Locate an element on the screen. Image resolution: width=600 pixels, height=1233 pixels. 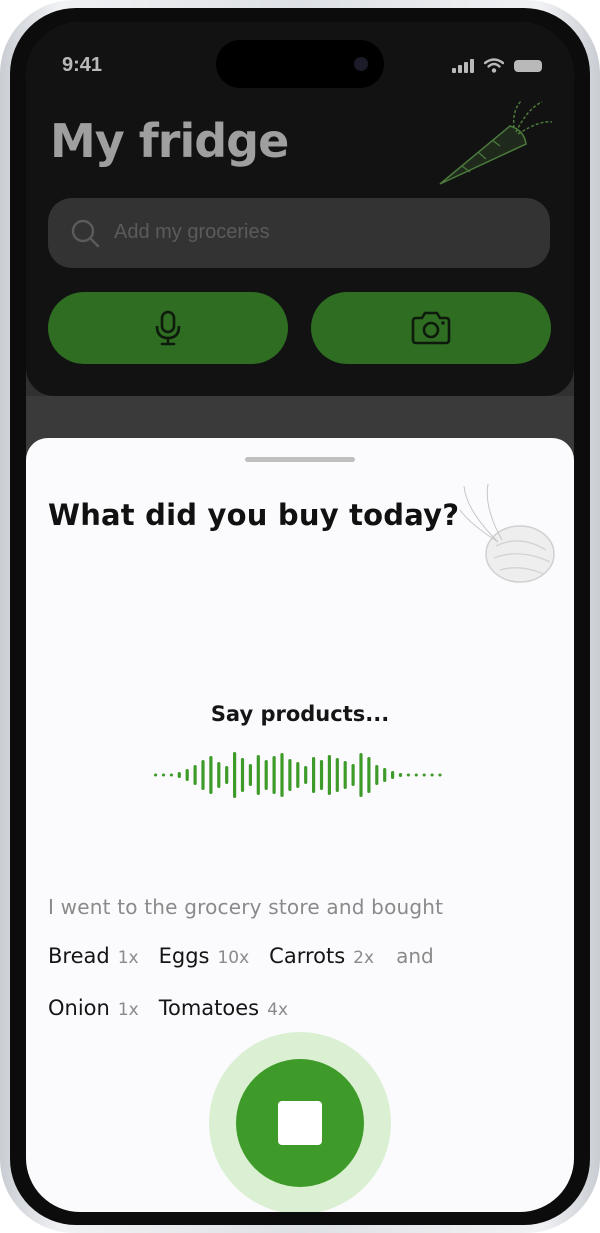
wifi-icon is located at coordinates (494, 65).